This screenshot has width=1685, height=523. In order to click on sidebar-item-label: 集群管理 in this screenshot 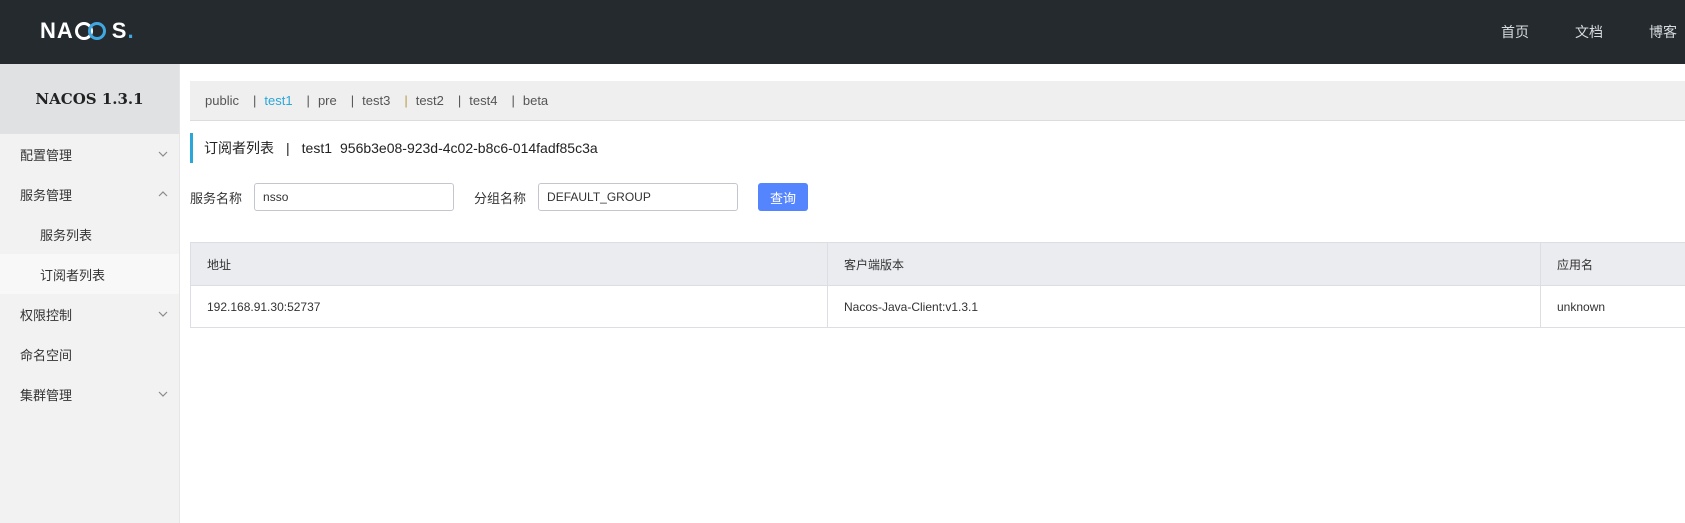, I will do `click(46, 395)`.